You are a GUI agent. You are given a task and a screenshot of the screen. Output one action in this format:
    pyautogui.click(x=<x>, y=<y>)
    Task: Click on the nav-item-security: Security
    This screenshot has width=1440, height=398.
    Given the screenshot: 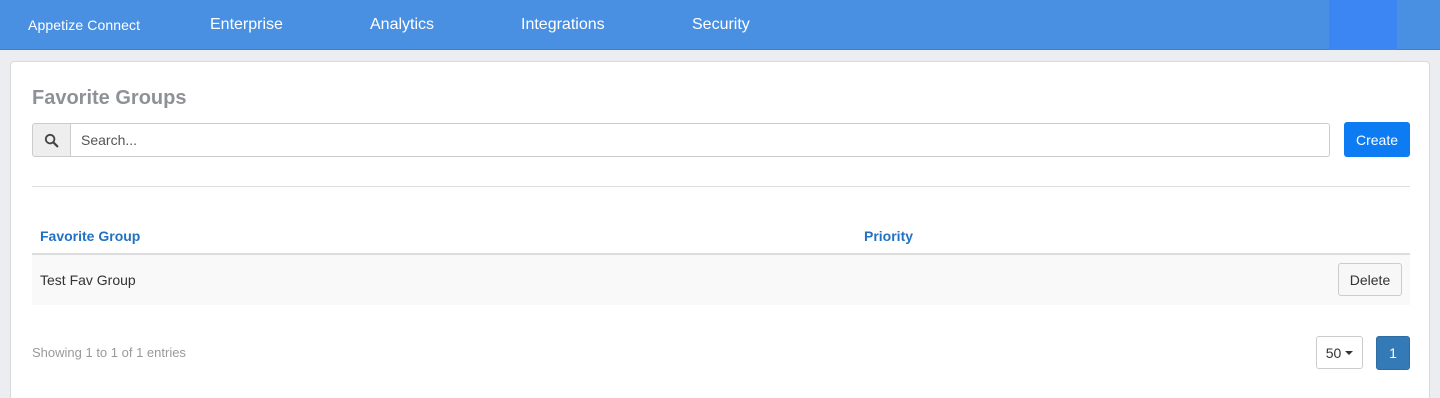 What is the action you would take?
    pyautogui.click(x=721, y=25)
    